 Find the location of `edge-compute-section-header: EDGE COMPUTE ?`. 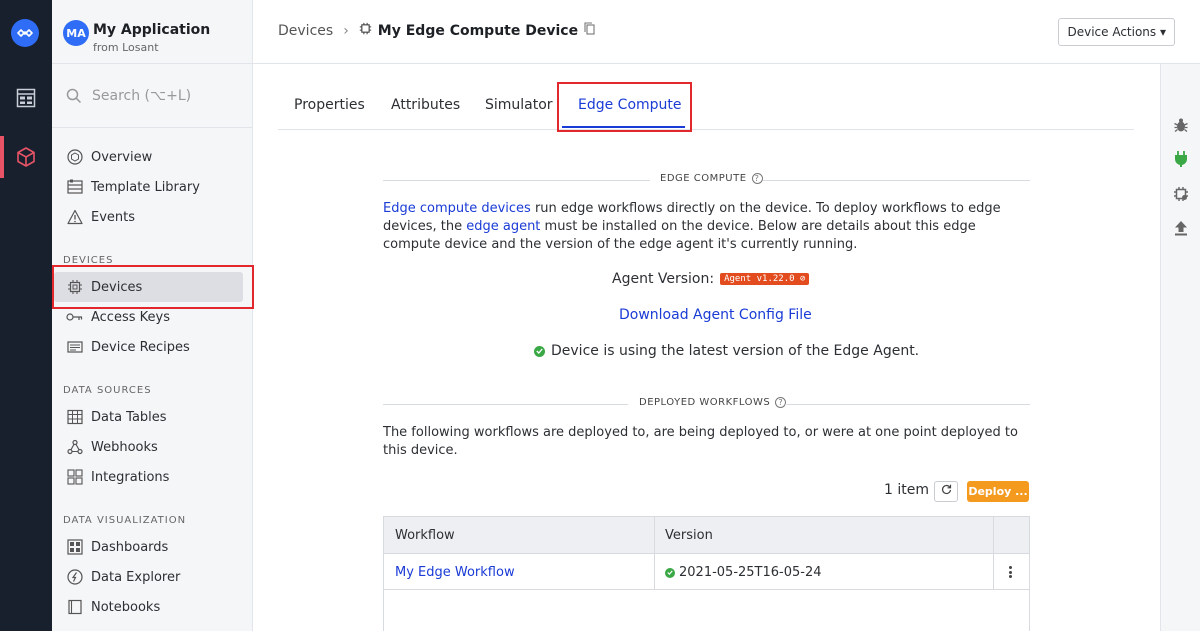

edge-compute-section-header: EDGE COMPUTE ? is located at coordinates (706, 180).